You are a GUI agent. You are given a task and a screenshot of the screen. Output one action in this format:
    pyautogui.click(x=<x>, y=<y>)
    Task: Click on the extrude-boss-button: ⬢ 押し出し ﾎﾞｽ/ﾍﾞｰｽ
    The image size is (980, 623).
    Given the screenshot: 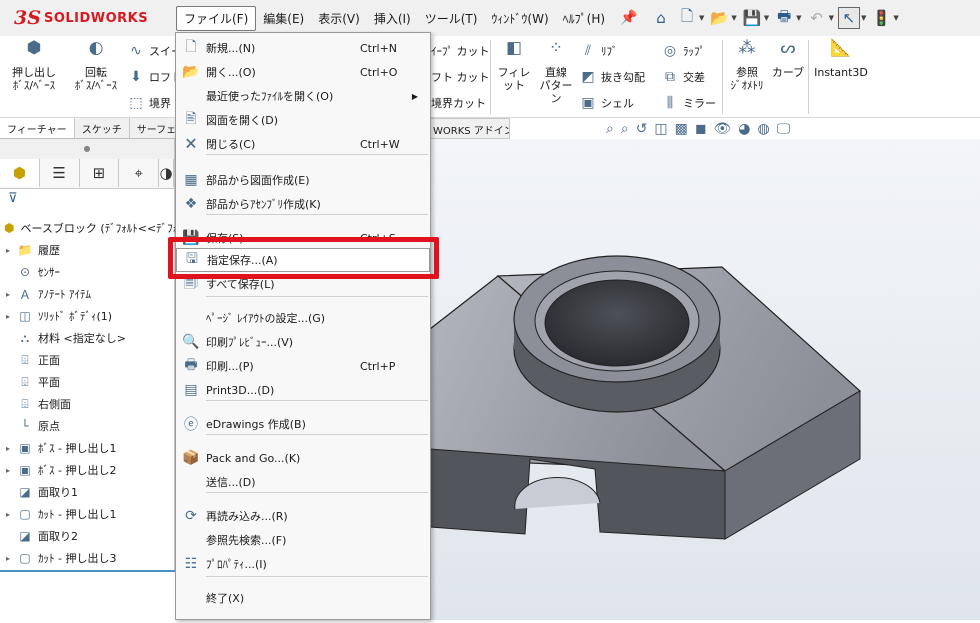 What is the action you would take?
    pyautogui.click(x=34, y=66)
    